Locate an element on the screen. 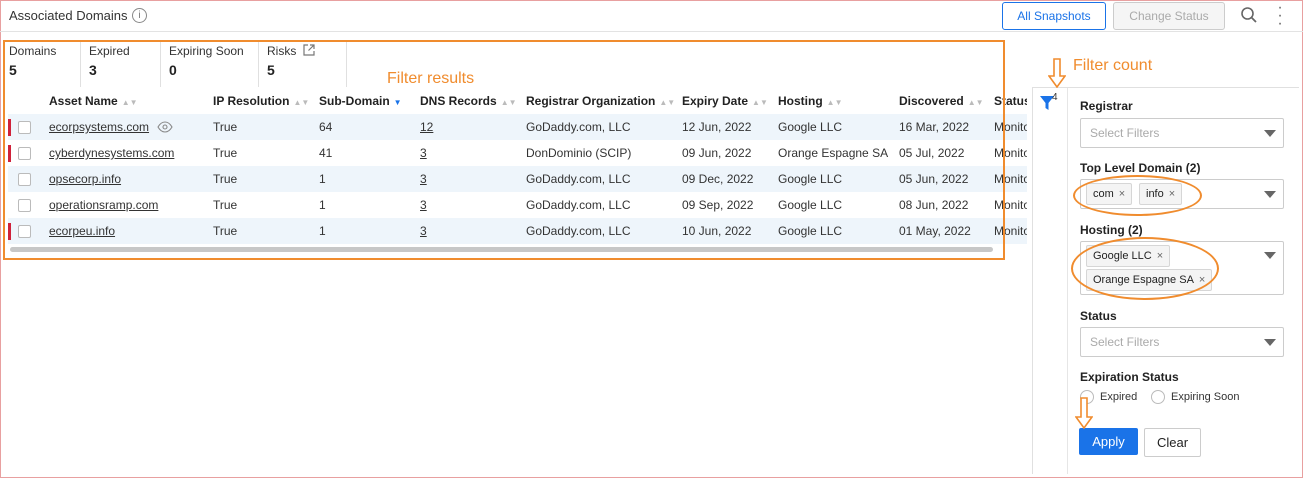 This screenshot has width=1303, height=478. more-options-icon: · · · is located at coordinates (1280, 16).